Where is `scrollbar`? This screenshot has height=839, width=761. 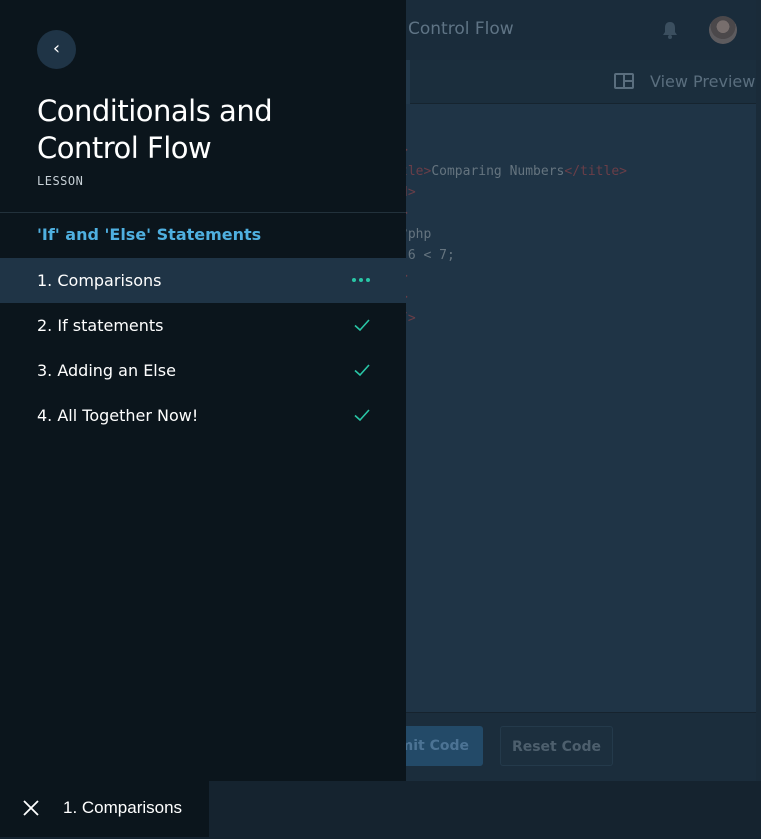 scrollbar is located at coordinates (758, 390).